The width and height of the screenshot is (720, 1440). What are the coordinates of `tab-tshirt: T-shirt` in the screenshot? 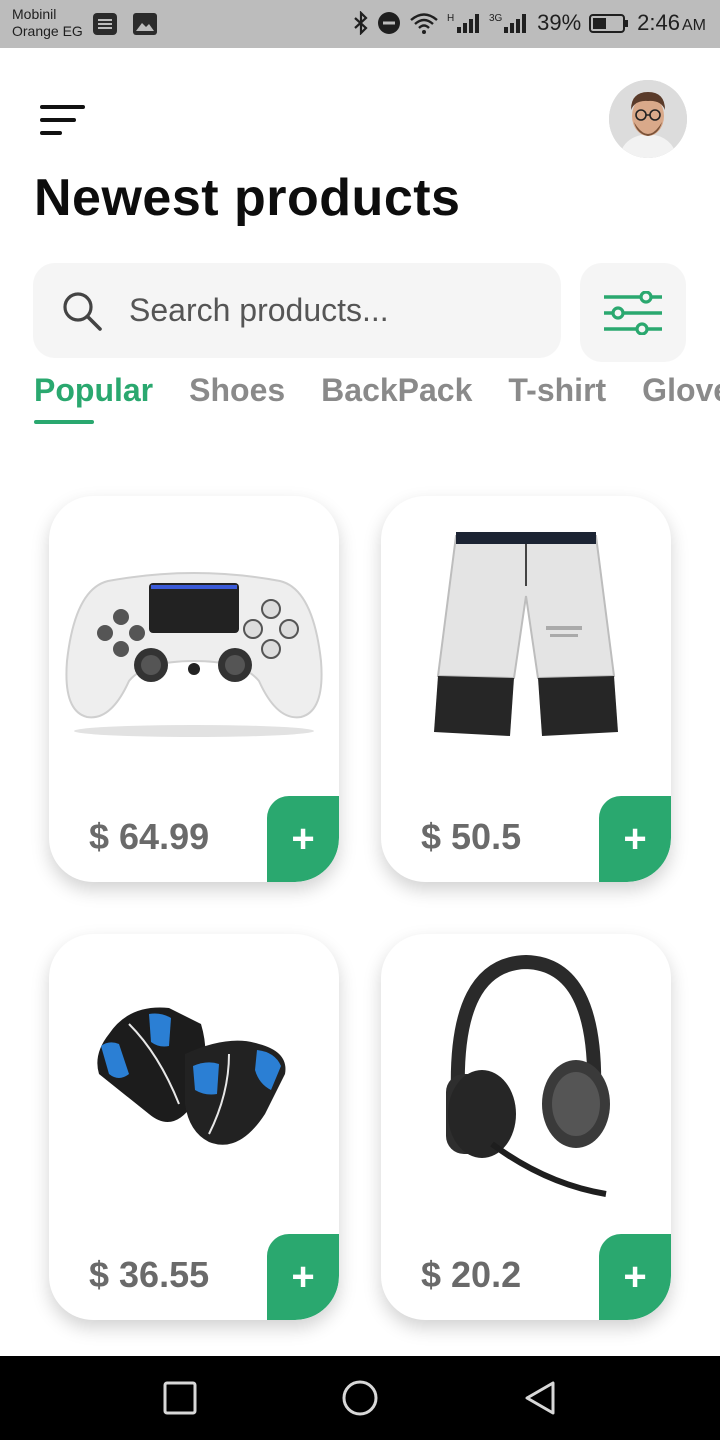 It's located at (557, 399).